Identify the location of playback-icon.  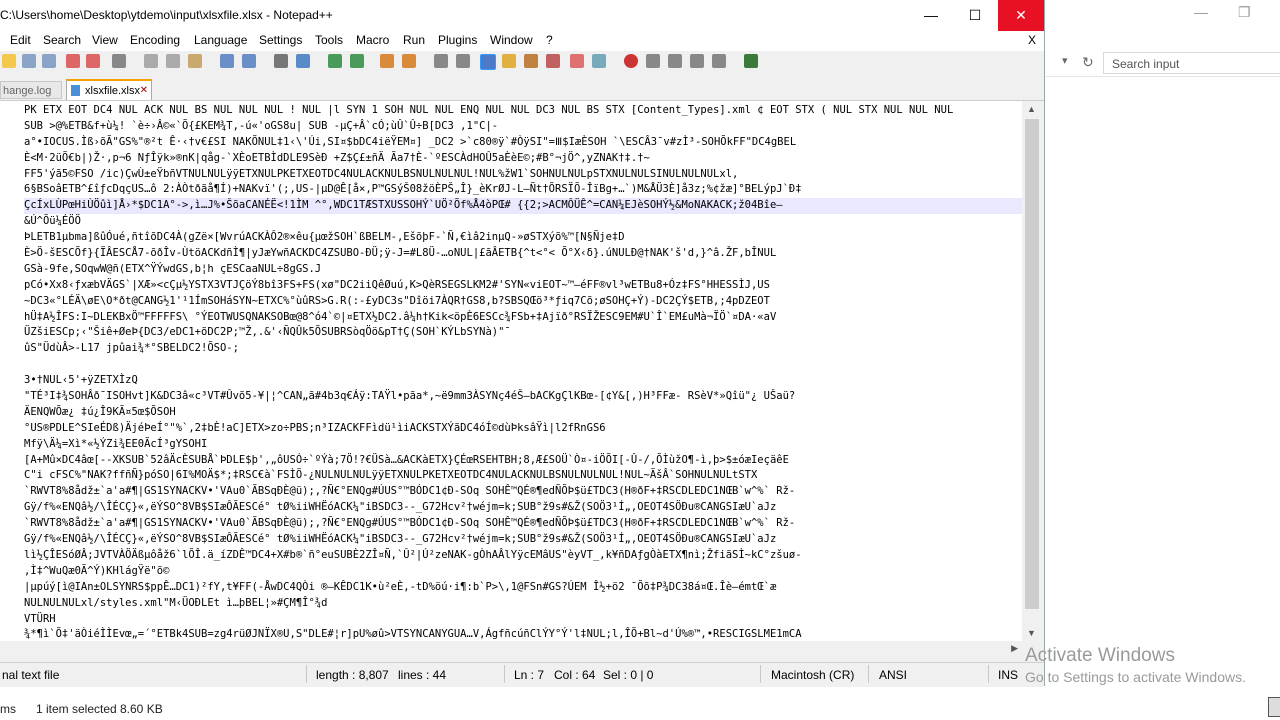
(675, 61).